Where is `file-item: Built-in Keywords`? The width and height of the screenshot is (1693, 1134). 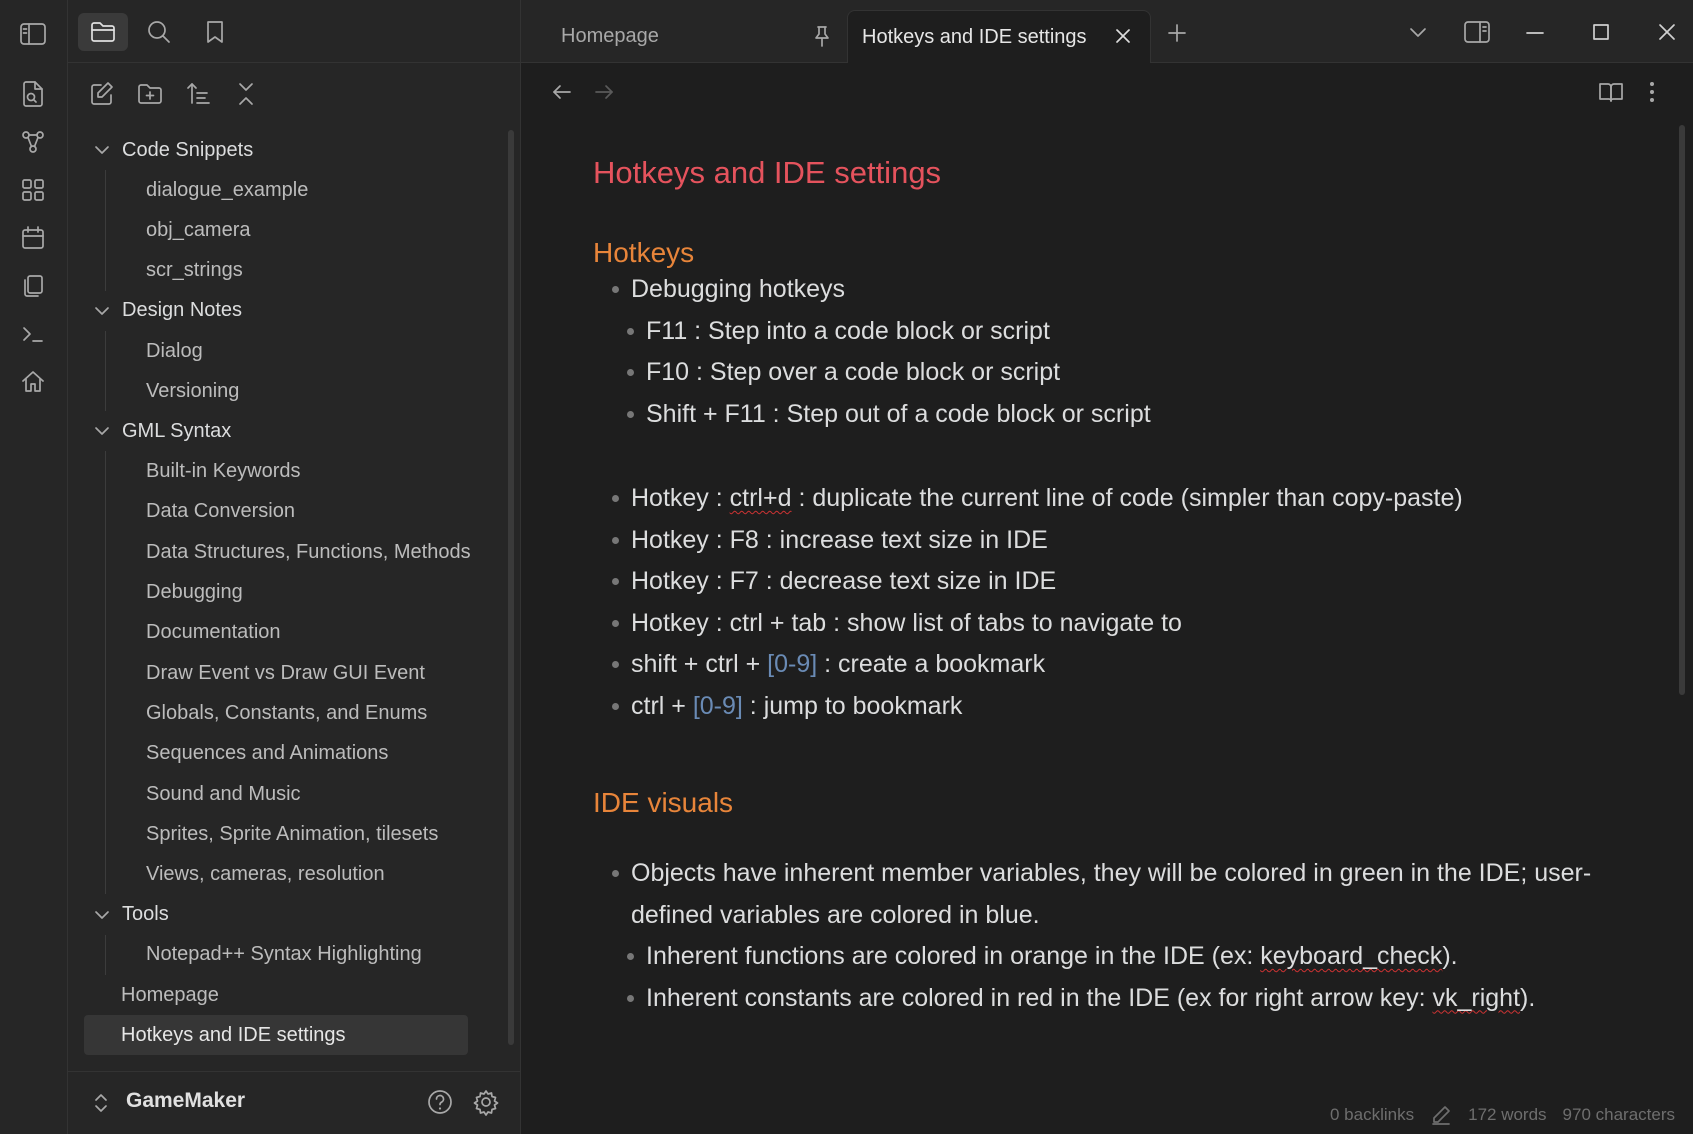 file-item: Built-in Keywords is located at coordinates (294, 471).